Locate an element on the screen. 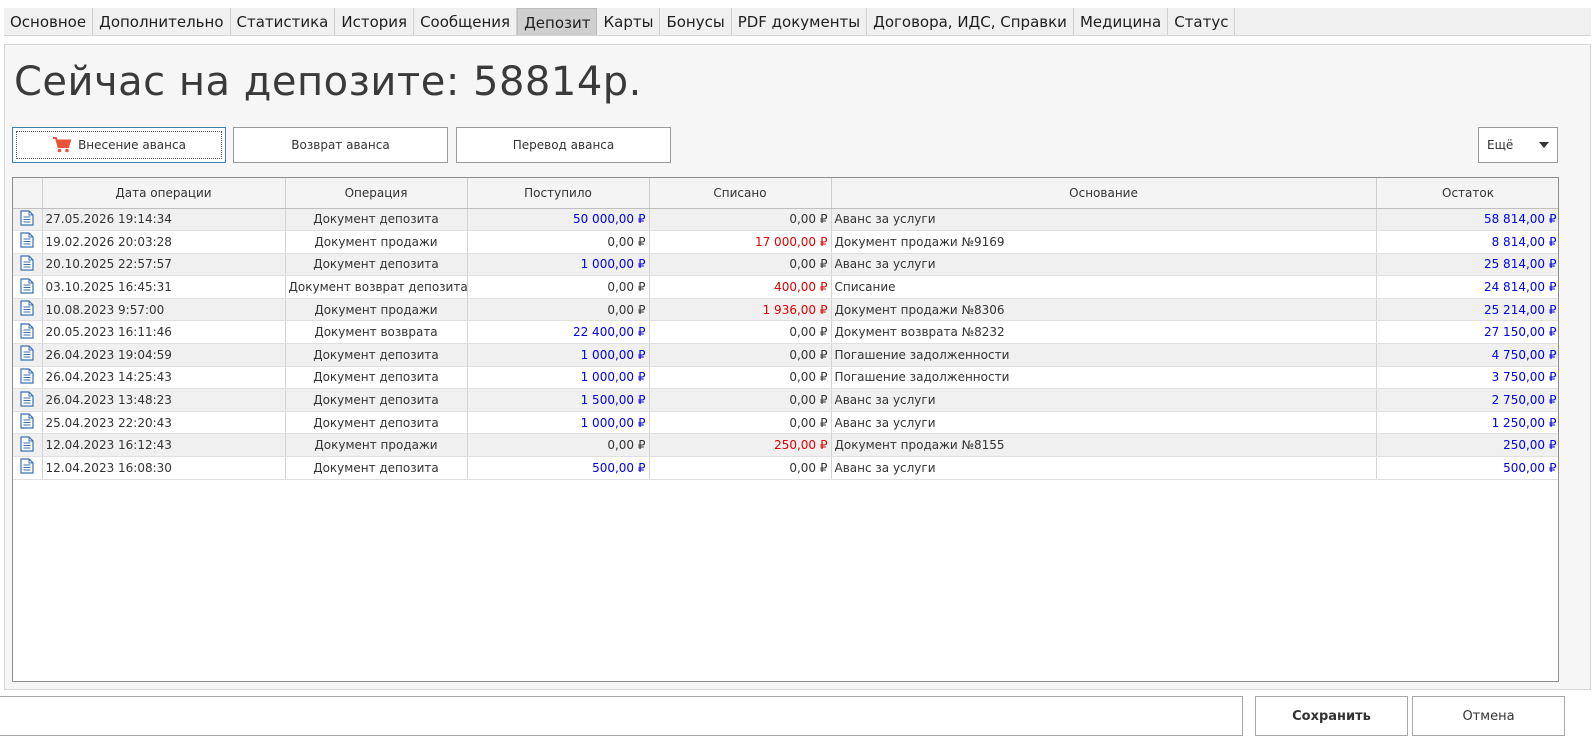 The width and height of the screenshot is (1595, 749). column-header-date: Дата операции is located at coordinates (164, 193).